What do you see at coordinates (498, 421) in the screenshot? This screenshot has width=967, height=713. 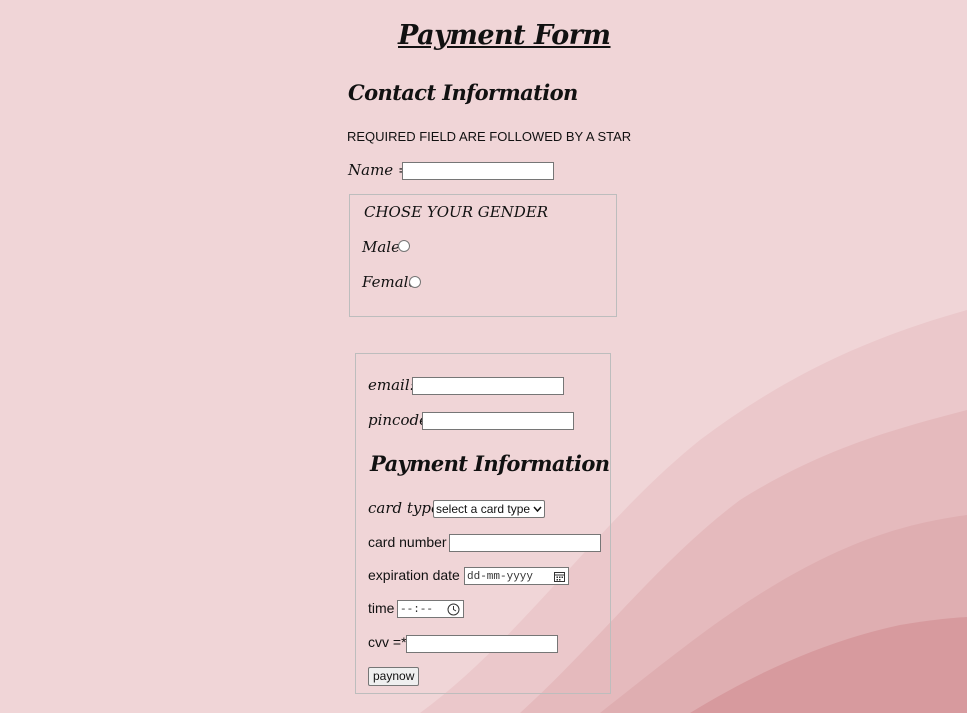 I see `pincode-input` at bounding box center [498, 421].